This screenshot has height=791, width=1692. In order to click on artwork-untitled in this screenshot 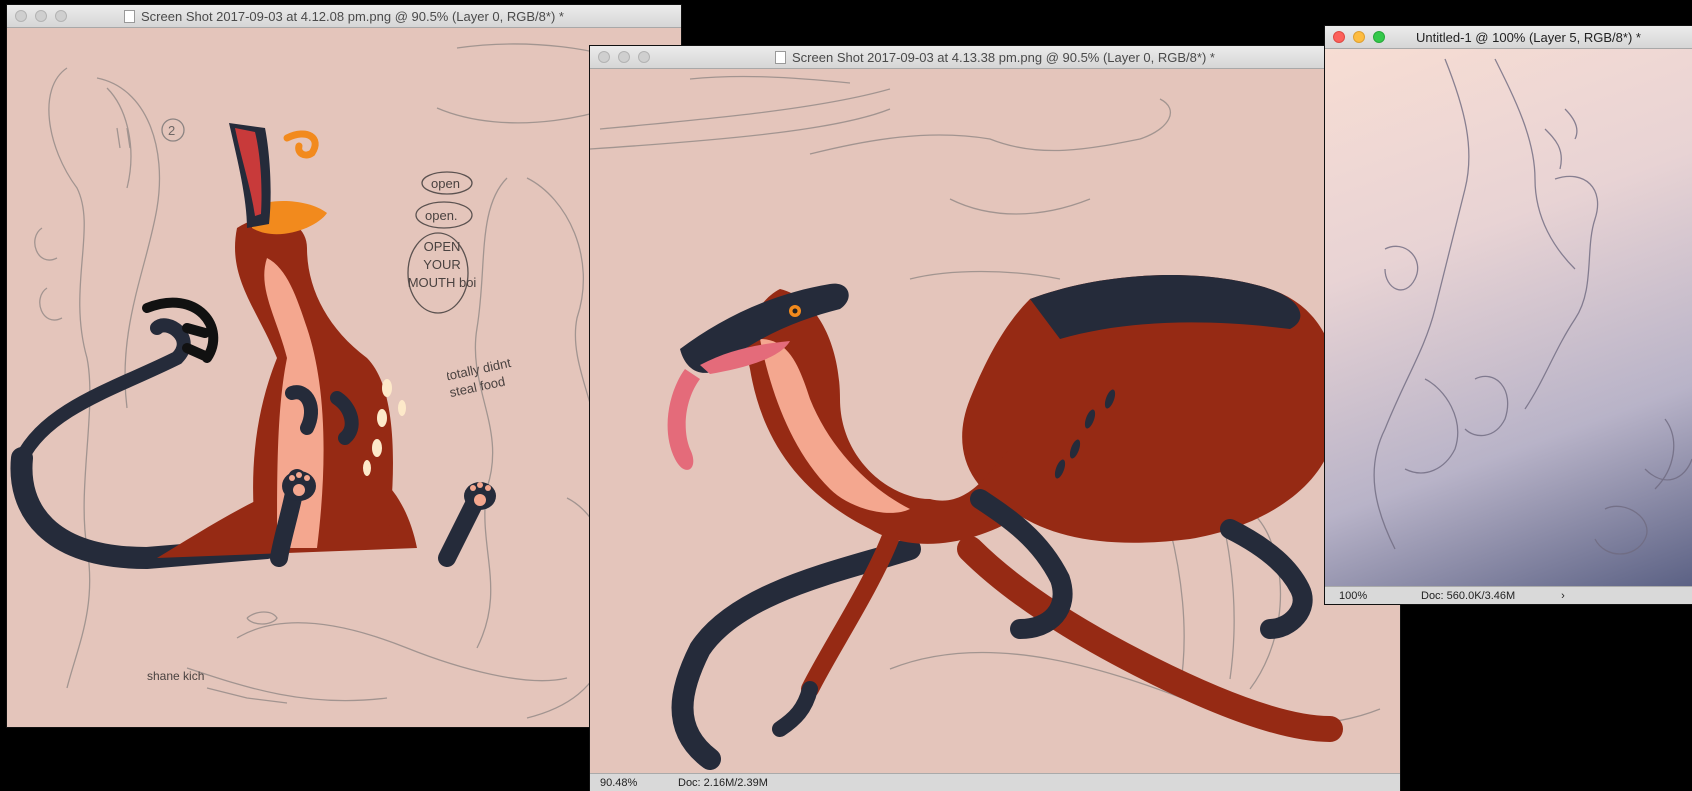, I will do `click(1532, 306)`.